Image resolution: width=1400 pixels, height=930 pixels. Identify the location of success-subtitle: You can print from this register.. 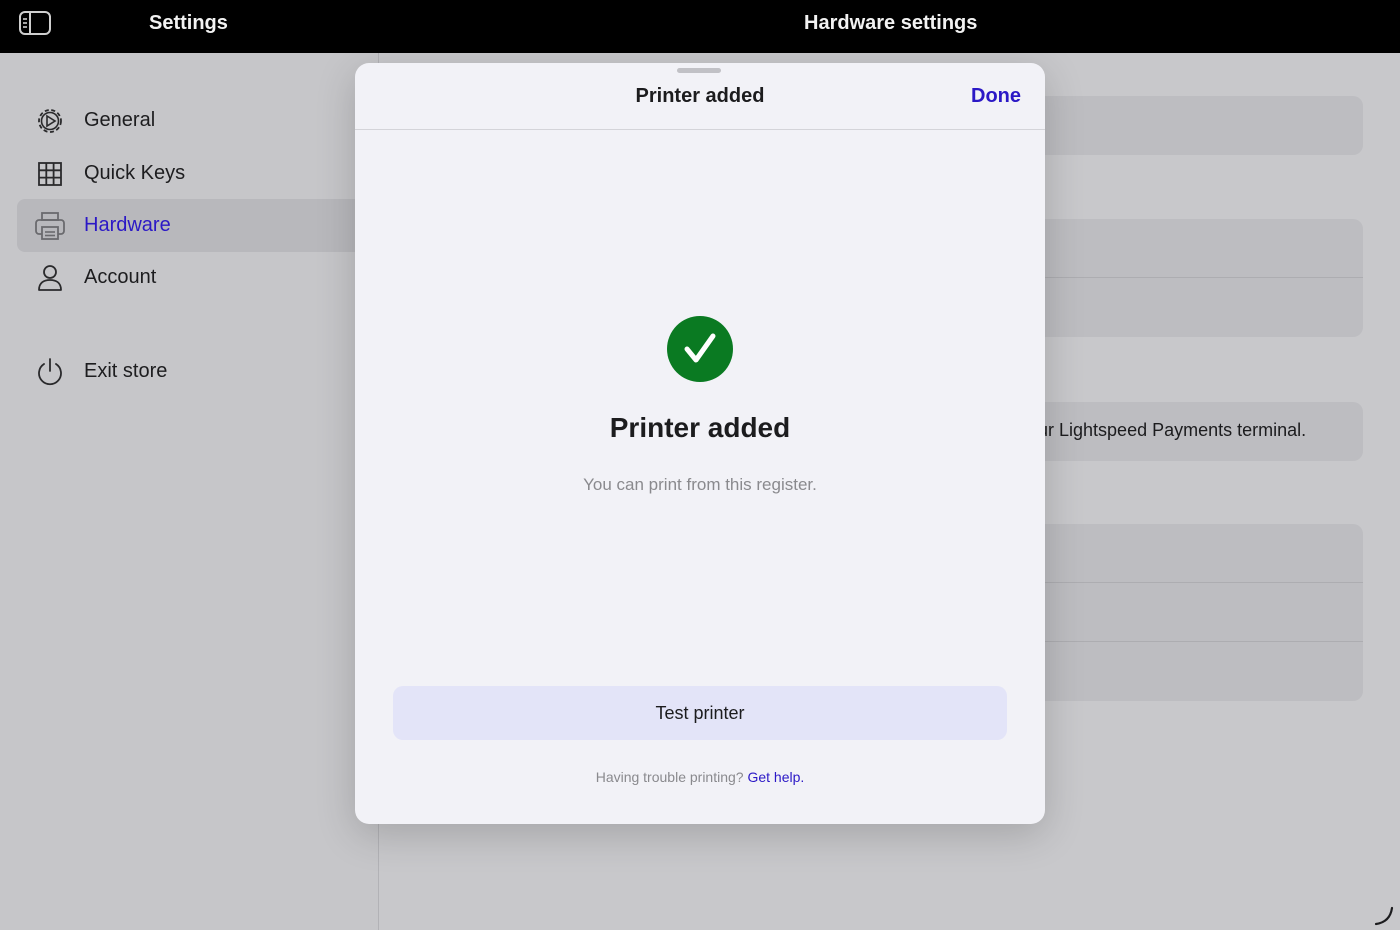
(700, 484).